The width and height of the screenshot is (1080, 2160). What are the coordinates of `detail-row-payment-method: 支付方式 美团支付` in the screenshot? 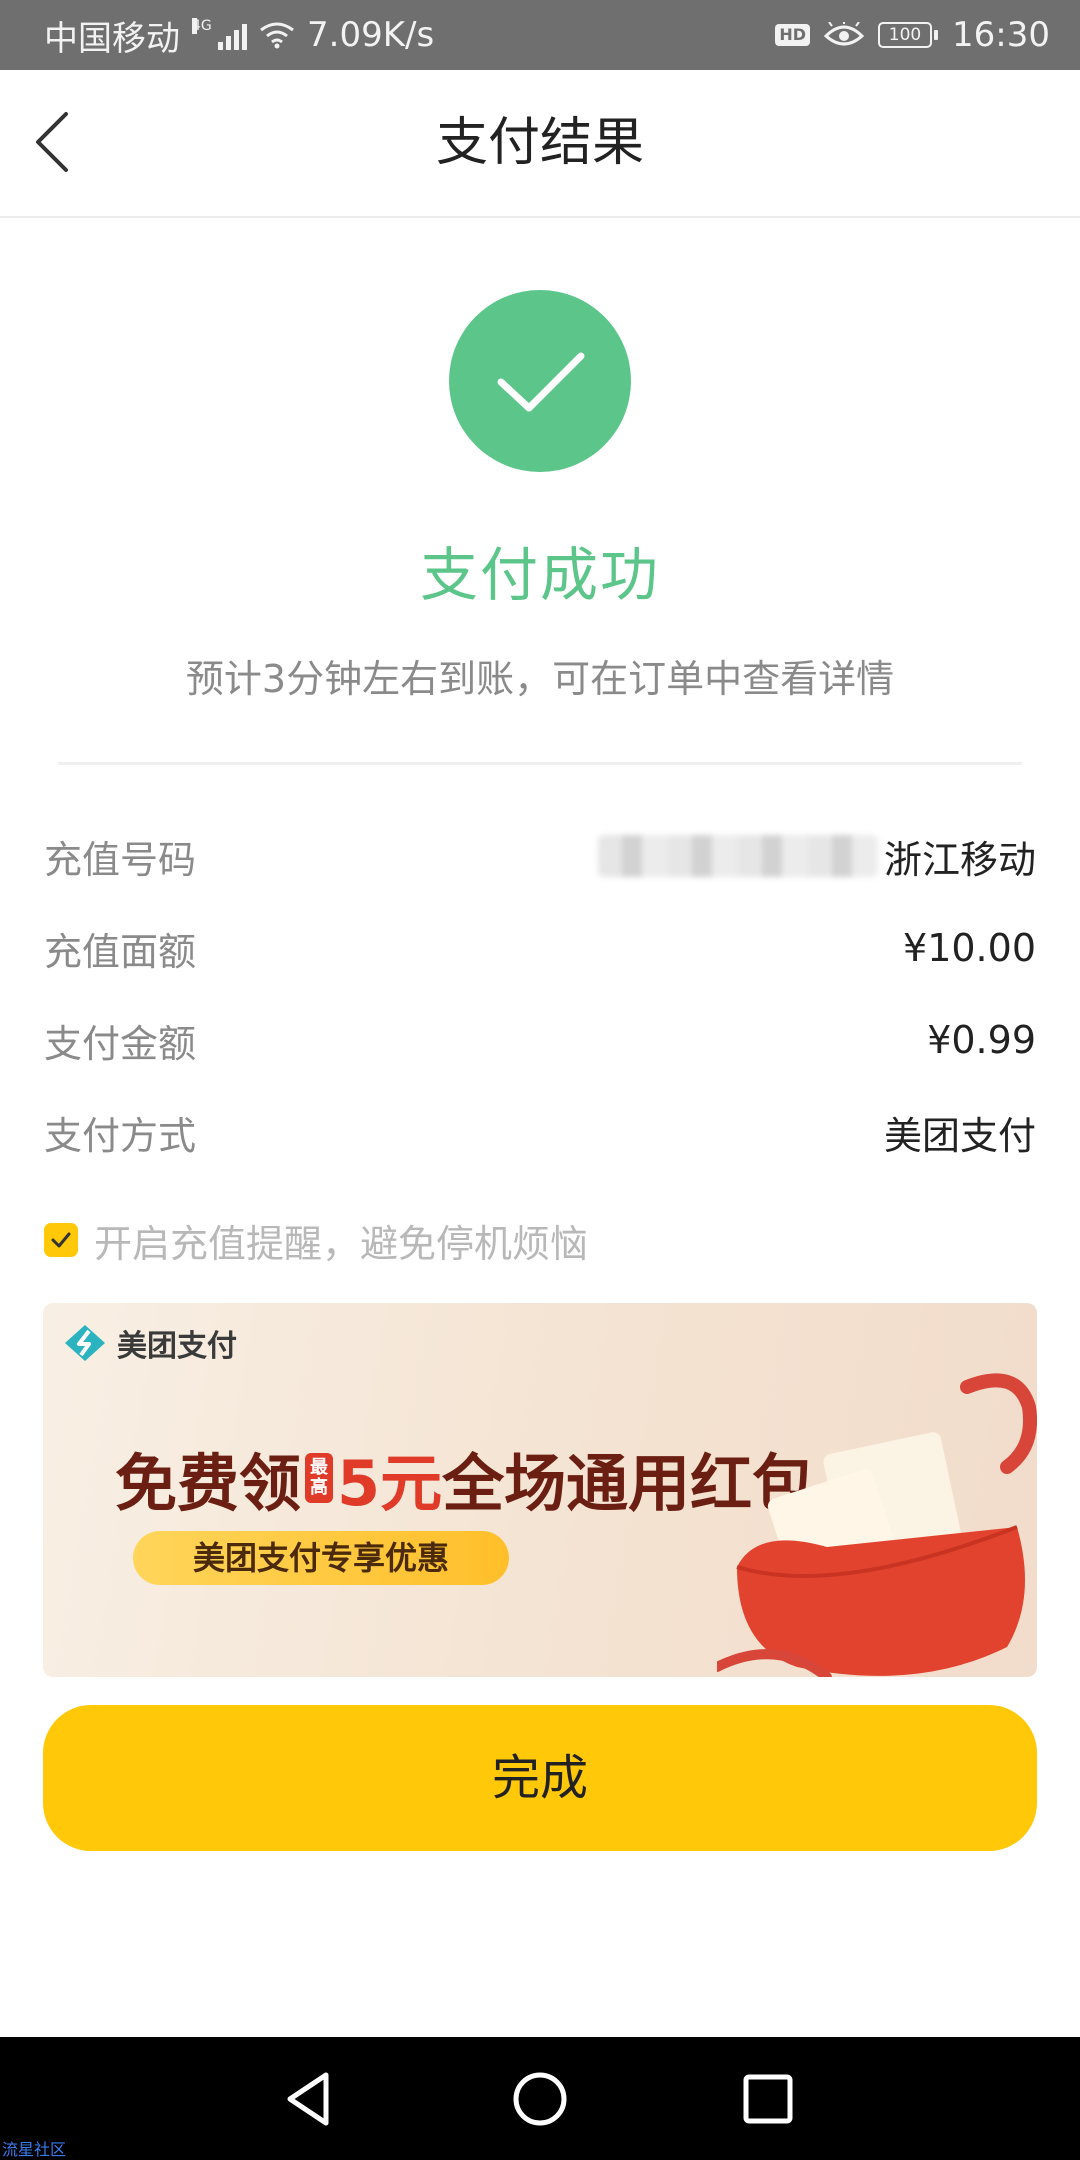 It's located at (540, 1132).